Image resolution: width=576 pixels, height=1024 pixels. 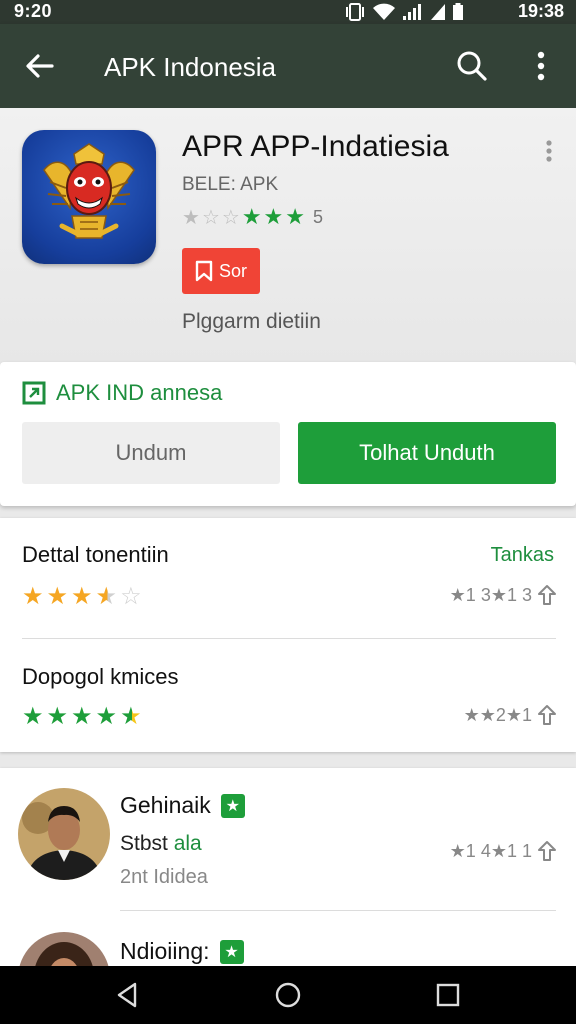 I want to click on review-stats-text: ★1 4★1 1, so click(x=490, y=850).